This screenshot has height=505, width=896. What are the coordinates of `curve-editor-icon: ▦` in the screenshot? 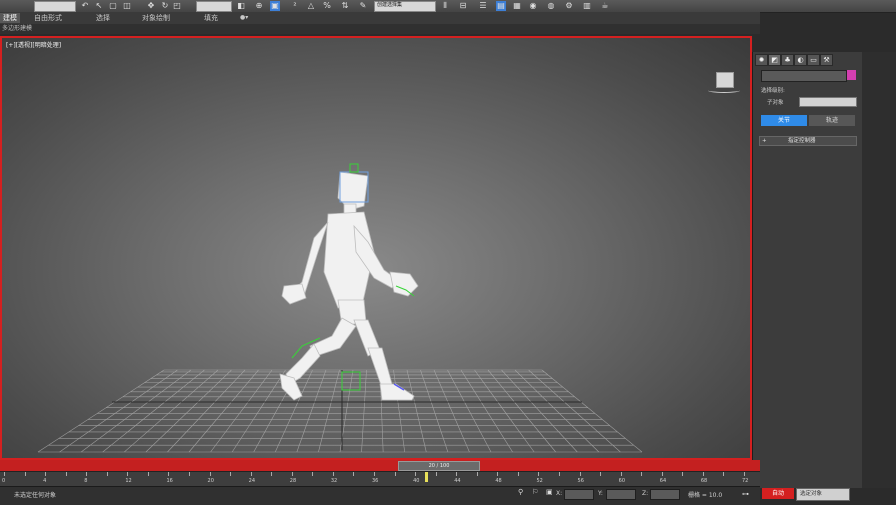 It's located at (517, 6).